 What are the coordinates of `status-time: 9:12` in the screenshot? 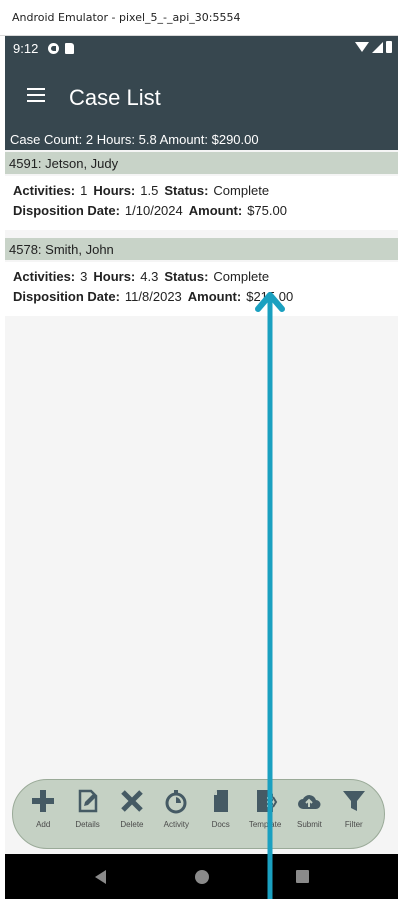 It's located at (26, 48).